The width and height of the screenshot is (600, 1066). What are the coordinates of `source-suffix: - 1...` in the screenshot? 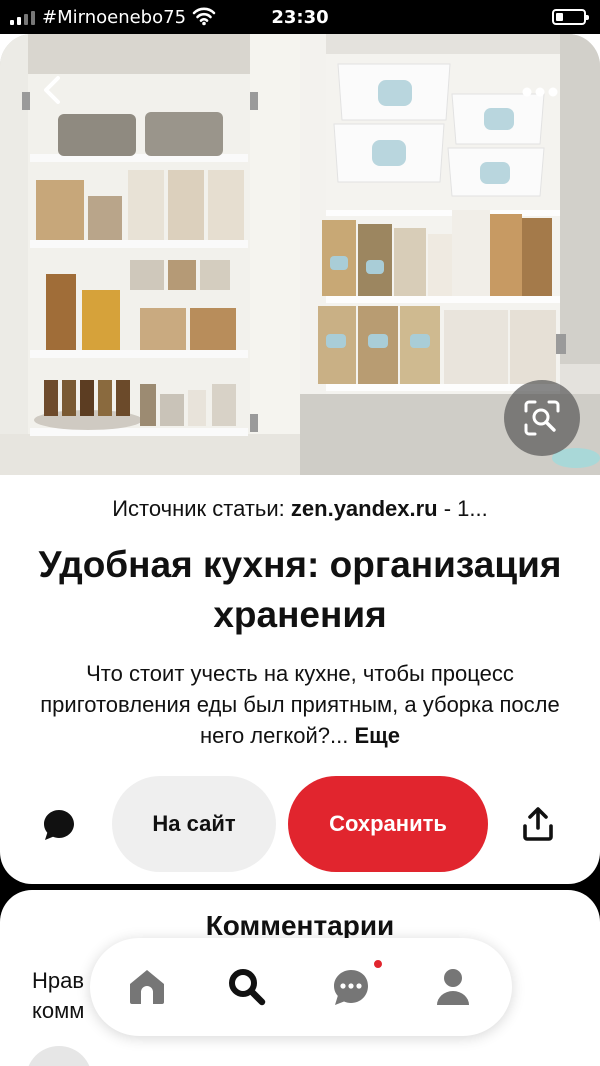 It's located at (462, 508).